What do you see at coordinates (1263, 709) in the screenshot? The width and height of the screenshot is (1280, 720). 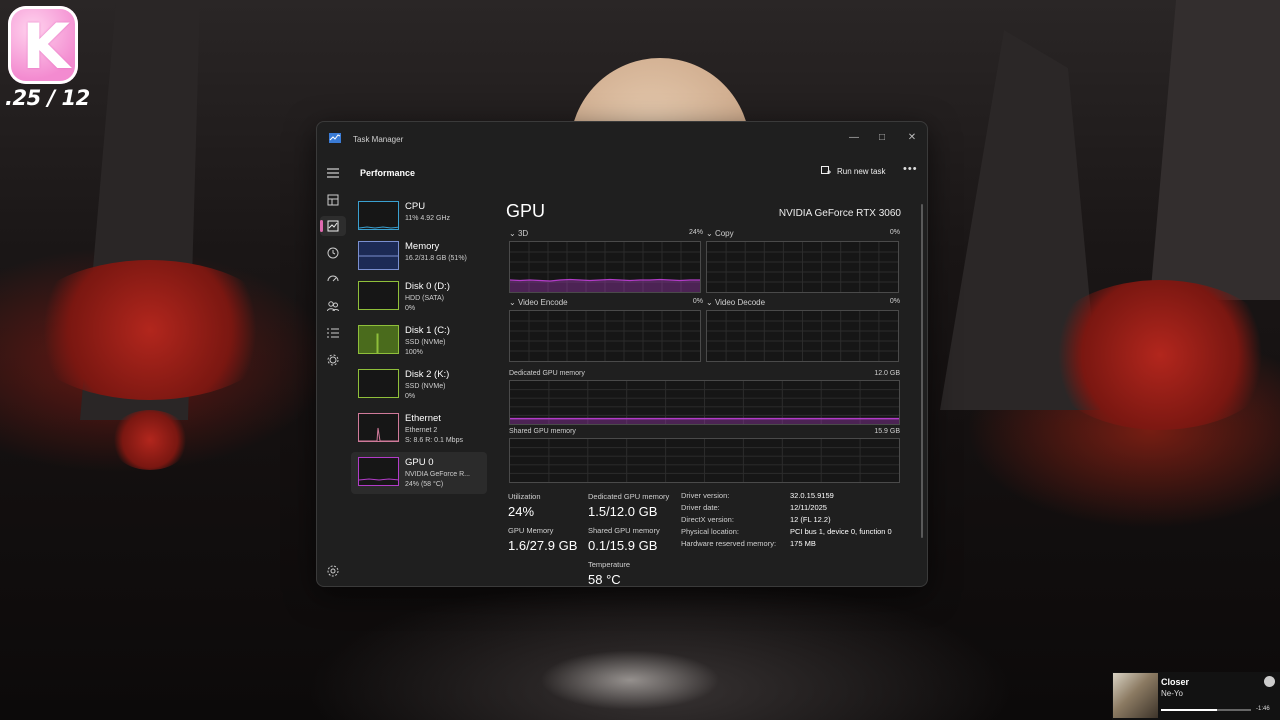 I see `time-remaining: -1:46` at bounding box center [1263, 709].